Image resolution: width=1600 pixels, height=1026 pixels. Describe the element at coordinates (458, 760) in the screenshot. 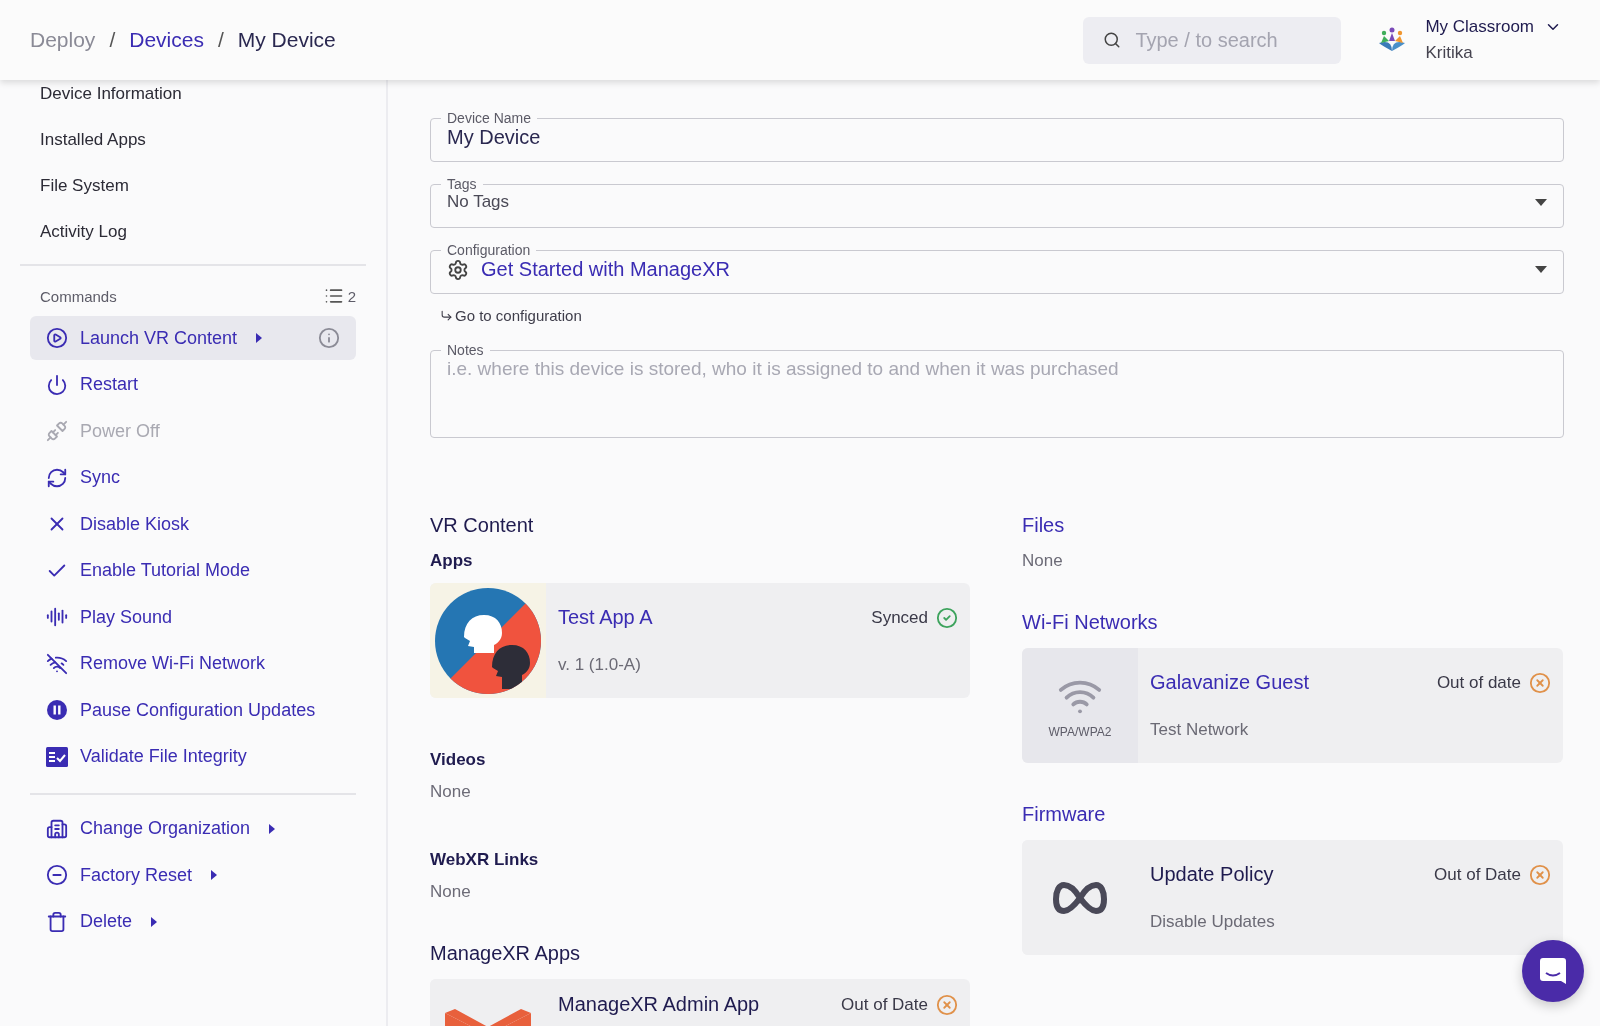

I see `subsection-heading: Videos` at that location.